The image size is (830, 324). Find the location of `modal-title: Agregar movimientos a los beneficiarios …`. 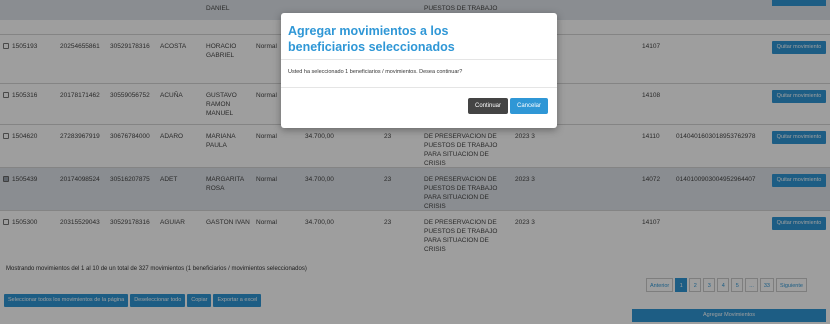

modal-title: Agregar movimientos a los beneficiarios … is located at coordinates (371, 39).